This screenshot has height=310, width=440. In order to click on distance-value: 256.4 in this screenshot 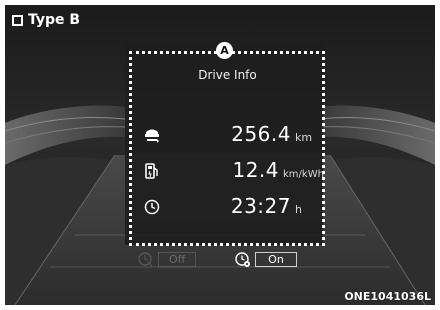, I will do `click(261, 134)`.